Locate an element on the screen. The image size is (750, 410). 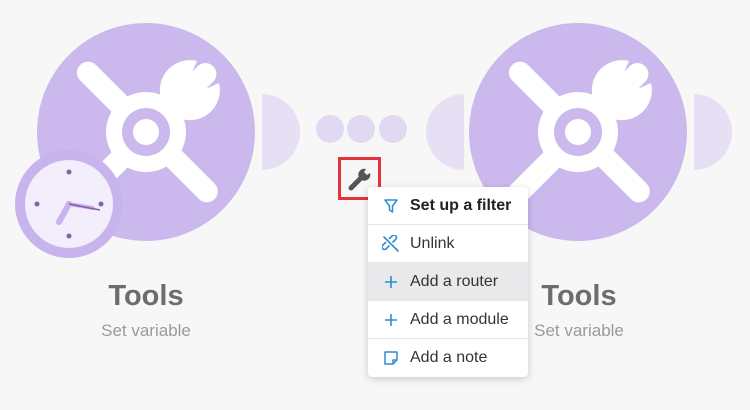
menu-item-add-module: Add a module is located at coordinates (448, 320).